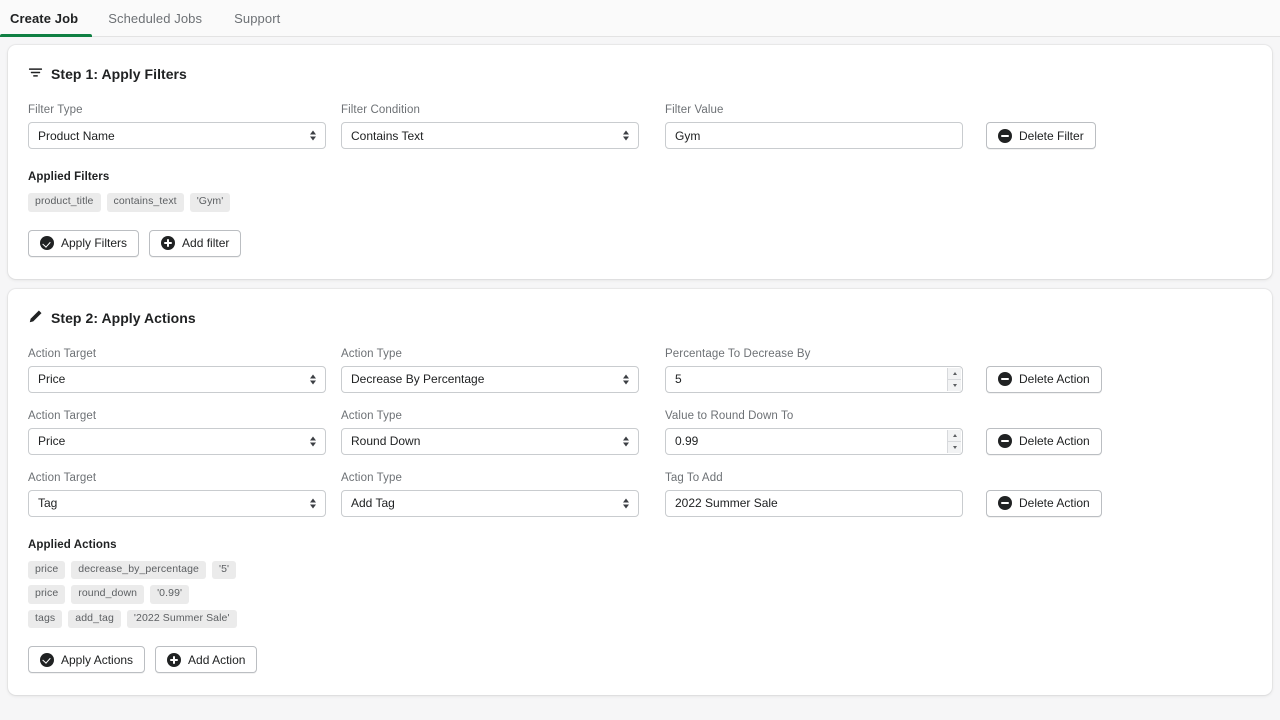  Describe the element at coordinates (387, 135) in the screenshot. I see `filter-condition-value: Contains Text` at that location.